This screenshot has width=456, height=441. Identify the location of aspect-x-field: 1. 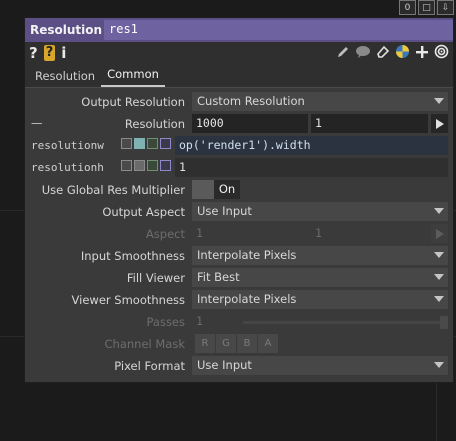
(199, 233).